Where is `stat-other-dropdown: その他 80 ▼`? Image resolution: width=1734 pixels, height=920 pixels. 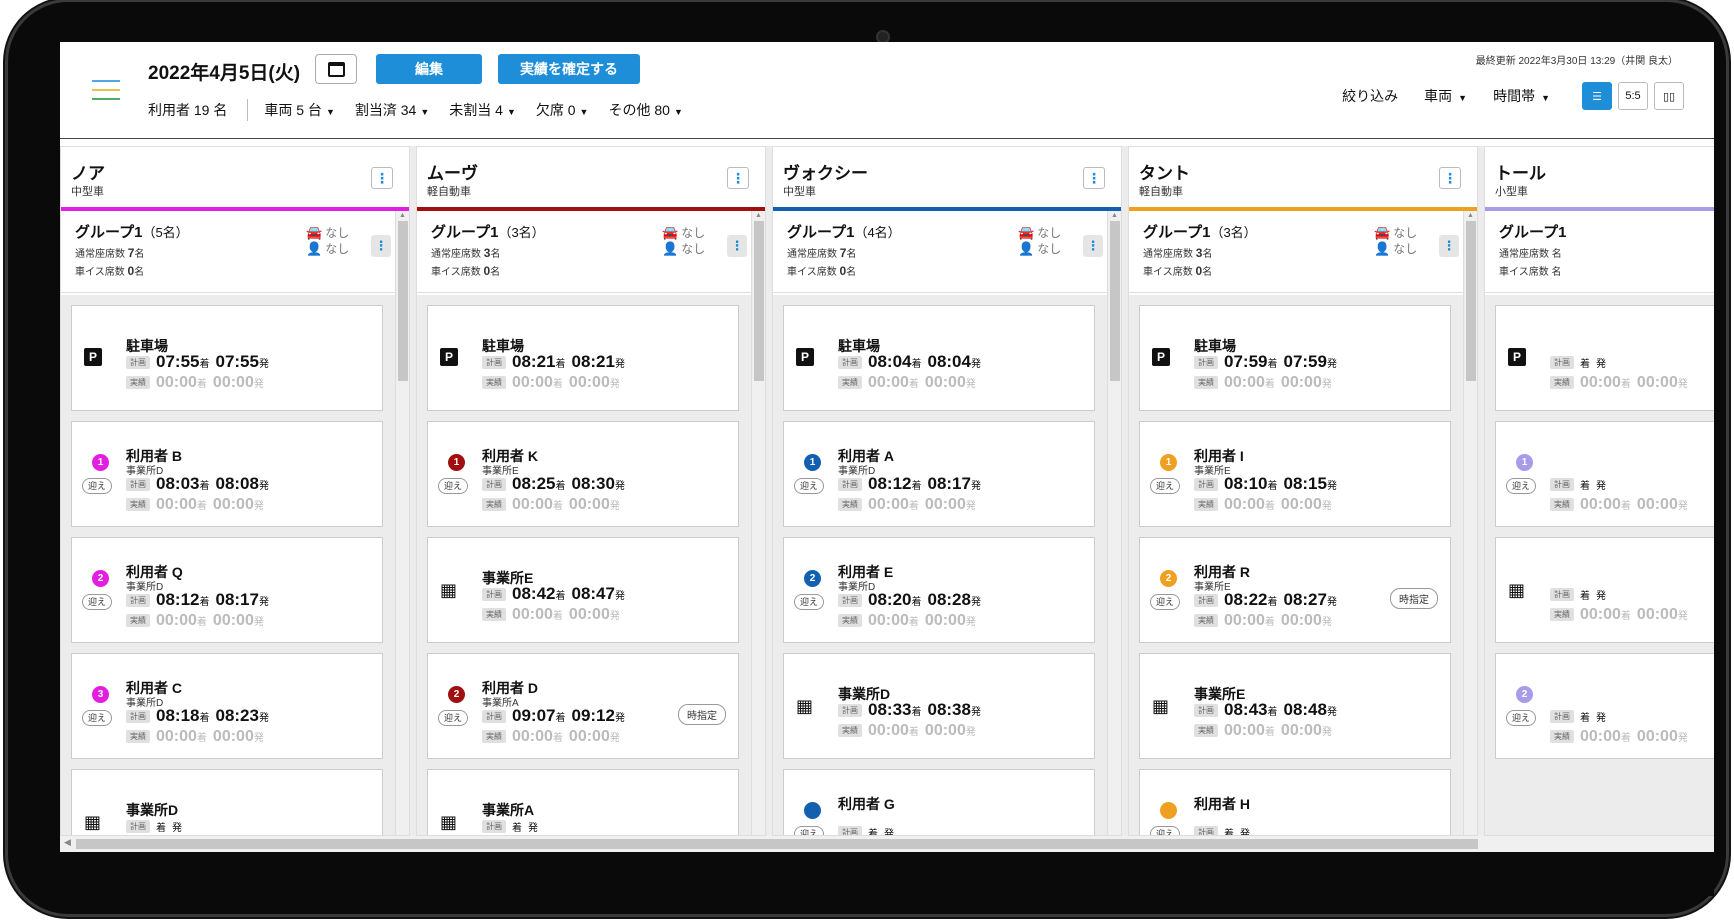
stat-other-dropdown: その他 80 ▼ is located at coordinates (645, 110).